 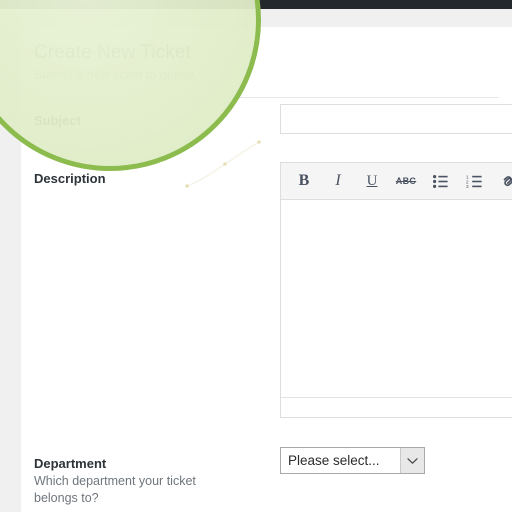 I want to click on chevron-down-icon, so click(x=412, y=460).